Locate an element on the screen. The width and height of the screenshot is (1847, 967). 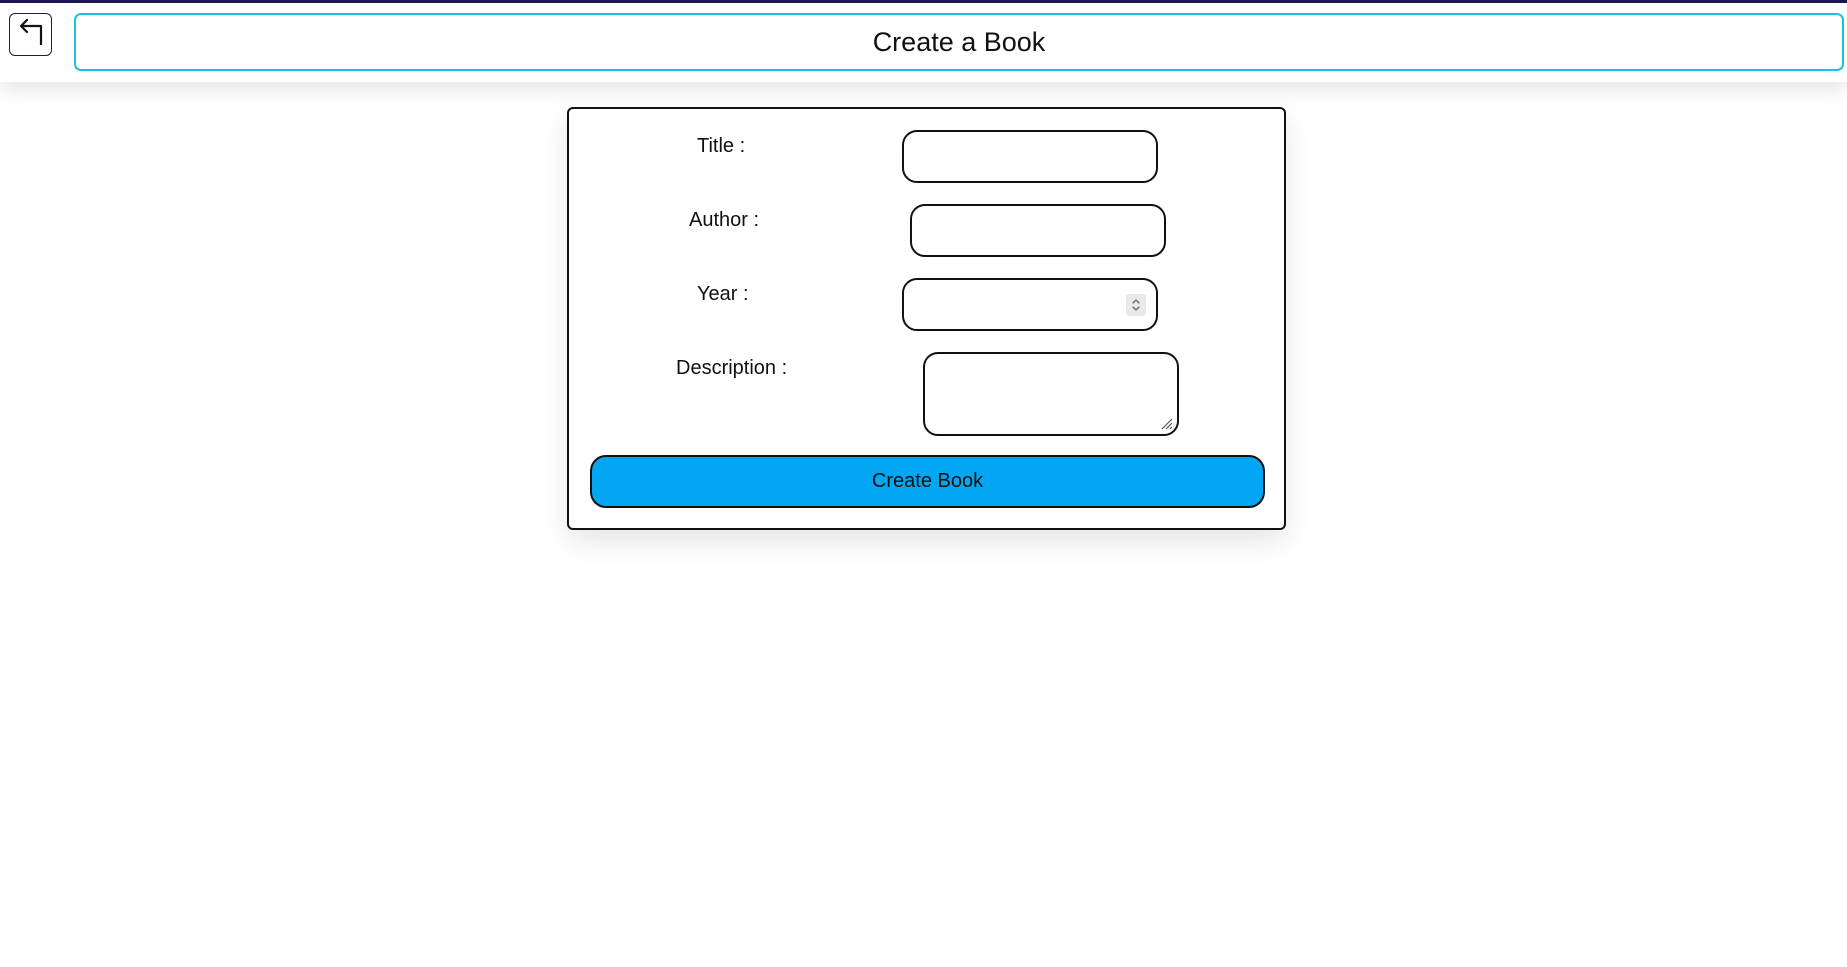
app-header: Create a Book is located at coordinates (923, 41).